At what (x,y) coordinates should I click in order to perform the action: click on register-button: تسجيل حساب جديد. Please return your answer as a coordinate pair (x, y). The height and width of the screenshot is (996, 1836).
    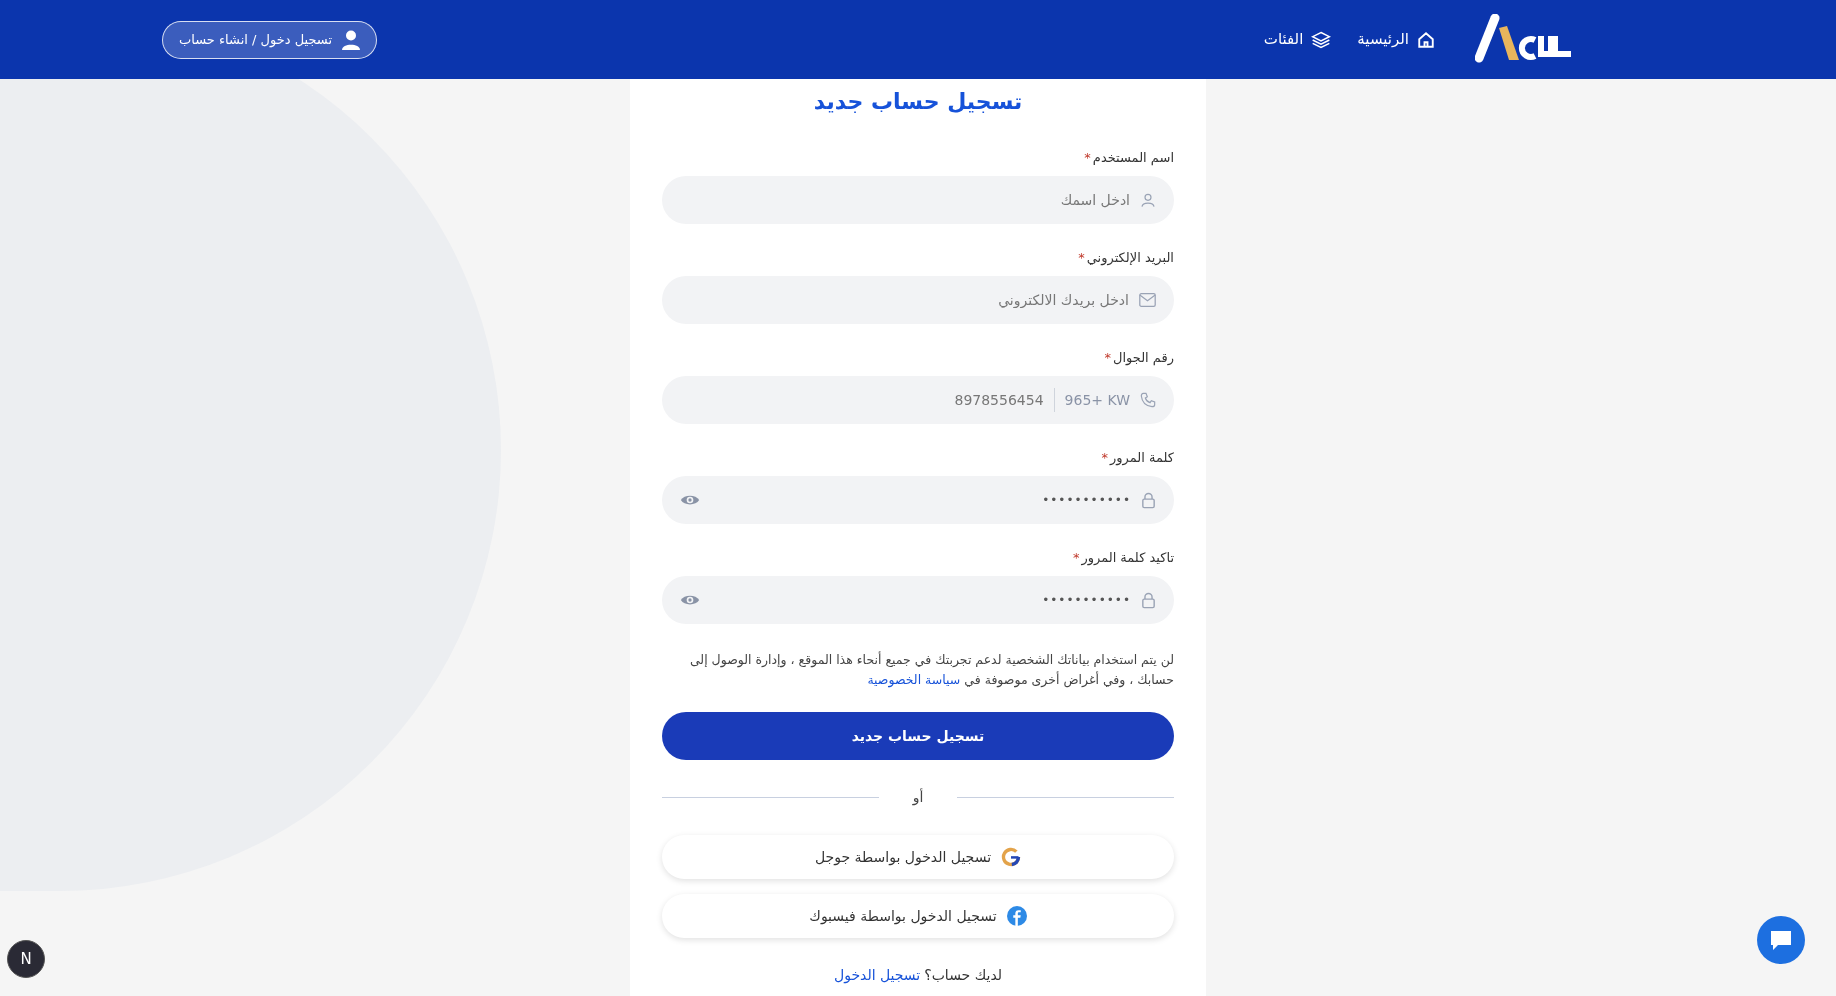
    Looking at the image, I should click on (918, 736).